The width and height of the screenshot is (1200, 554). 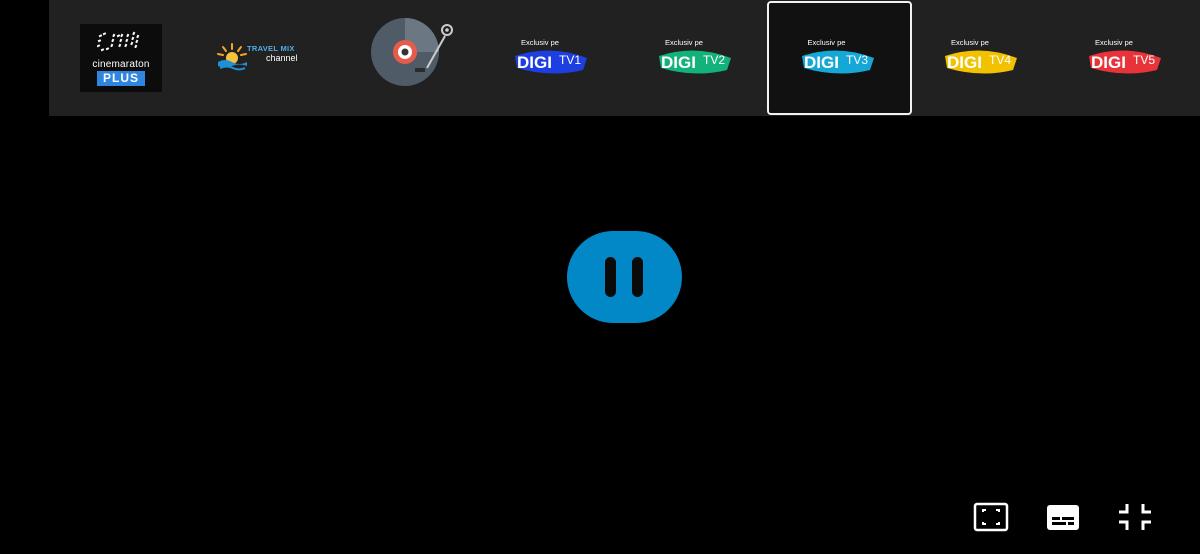 I want to click on digi-tv3-mark: DIGI TV3, so click(x=837, y=62).